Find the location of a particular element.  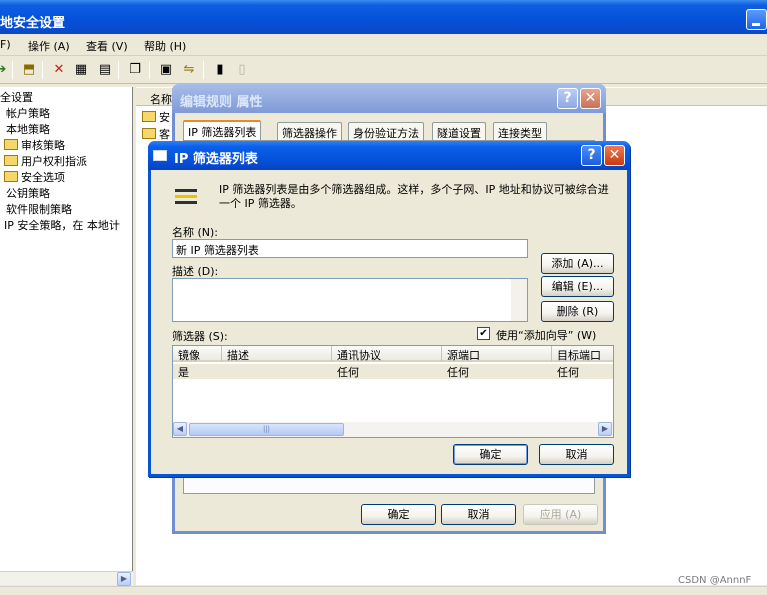

column-source-port-header: 源端口 is located at coordinates (497, 354).